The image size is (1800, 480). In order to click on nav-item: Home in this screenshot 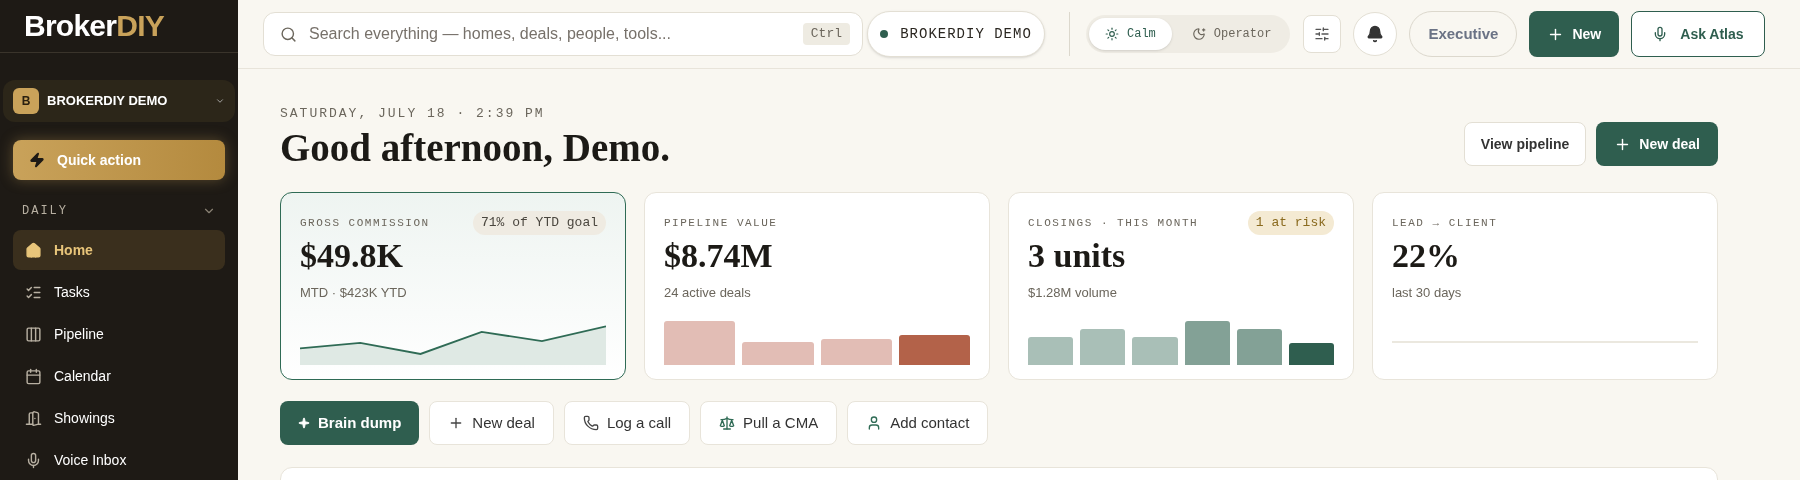, I will do `click(119, 250)`.